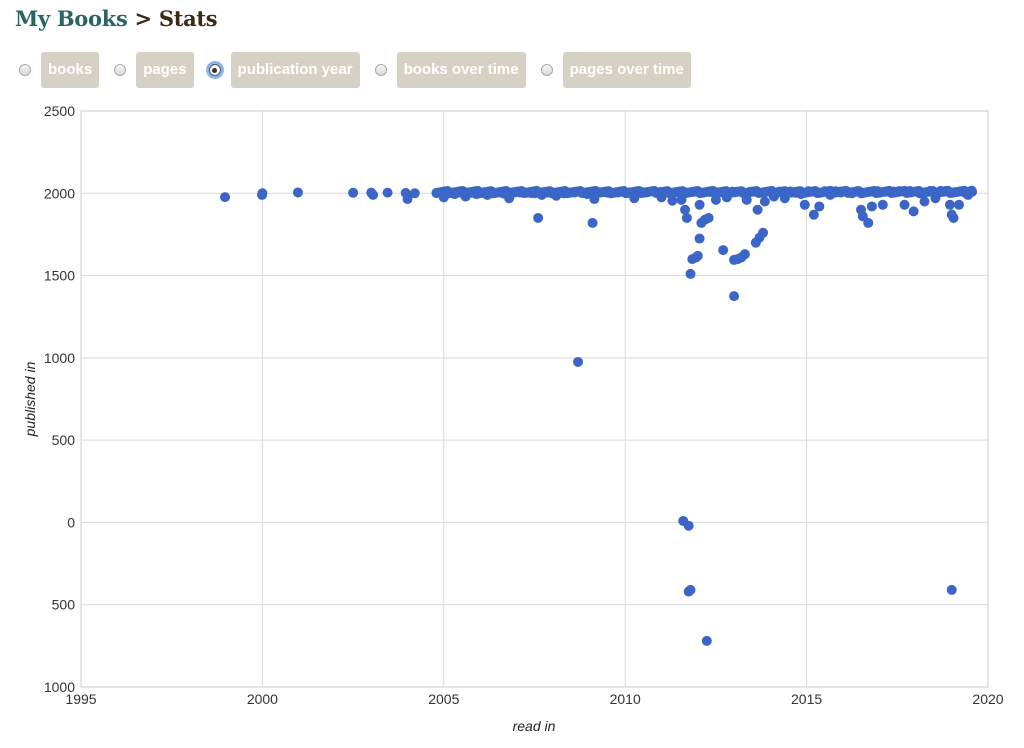 This screenshot has width=1024, height=748. What do you see at coordinates (59, 111) in the screenshot?
I see `y-tick-label: 2500` at bounding box center [59, 111].